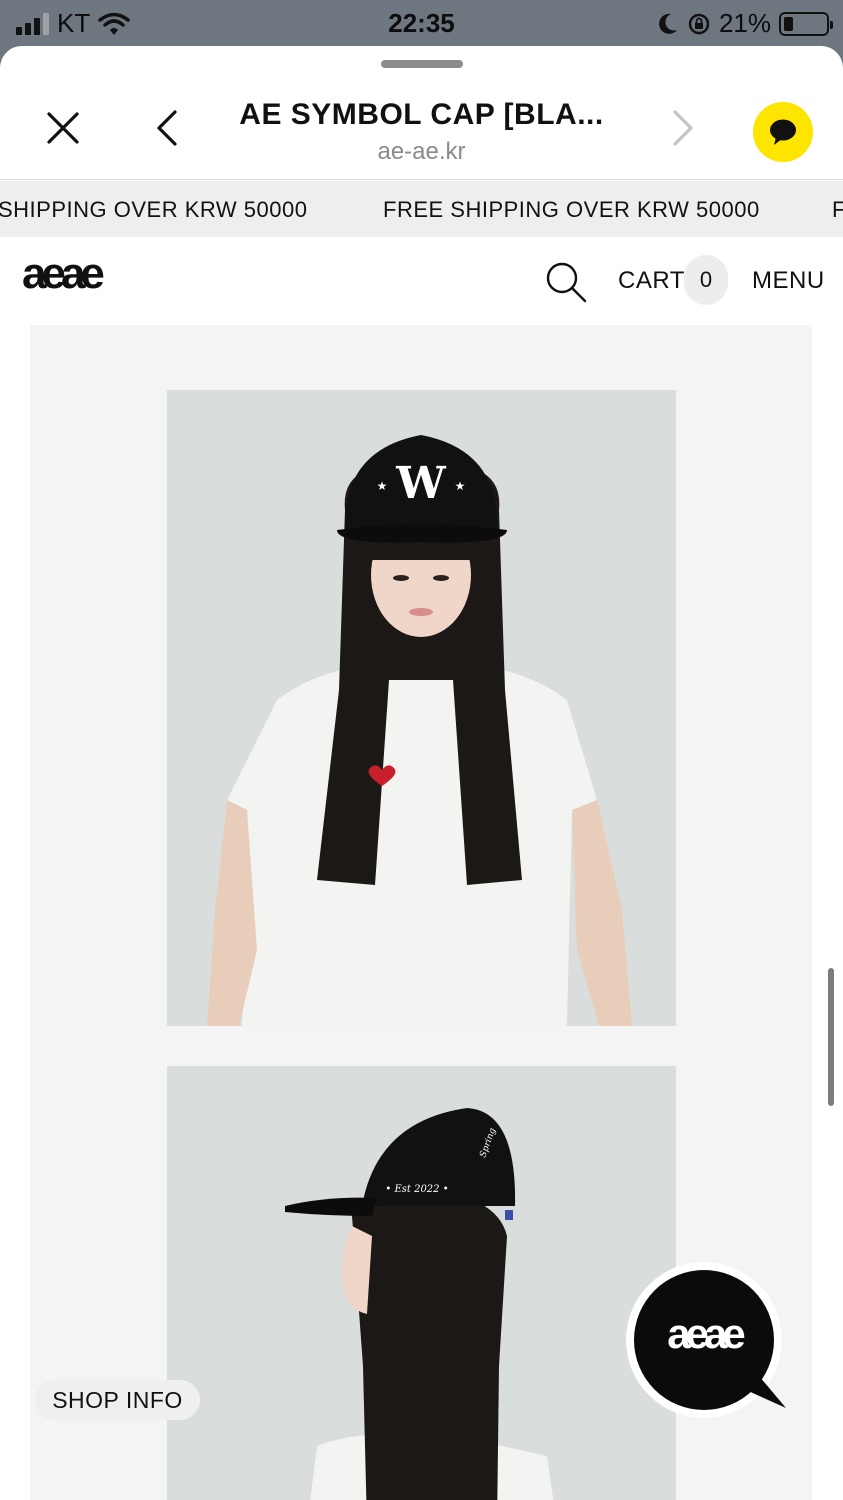 The image size is (843, 1500). I want to click on page-scrollbar, so click(831, 1037).